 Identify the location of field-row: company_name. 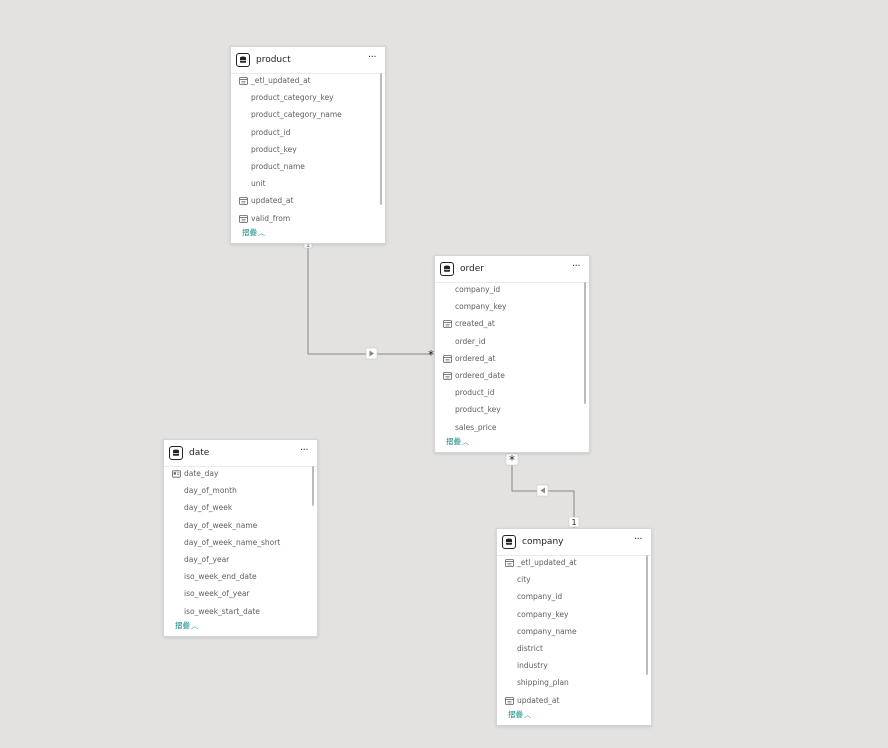
(574, 632).